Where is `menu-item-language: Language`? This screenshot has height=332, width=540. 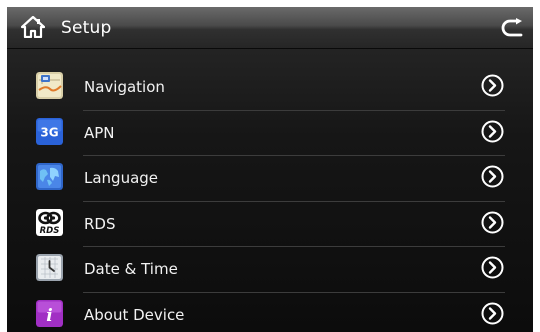
menu-item-language: Language is located at coordinates (270, 179).